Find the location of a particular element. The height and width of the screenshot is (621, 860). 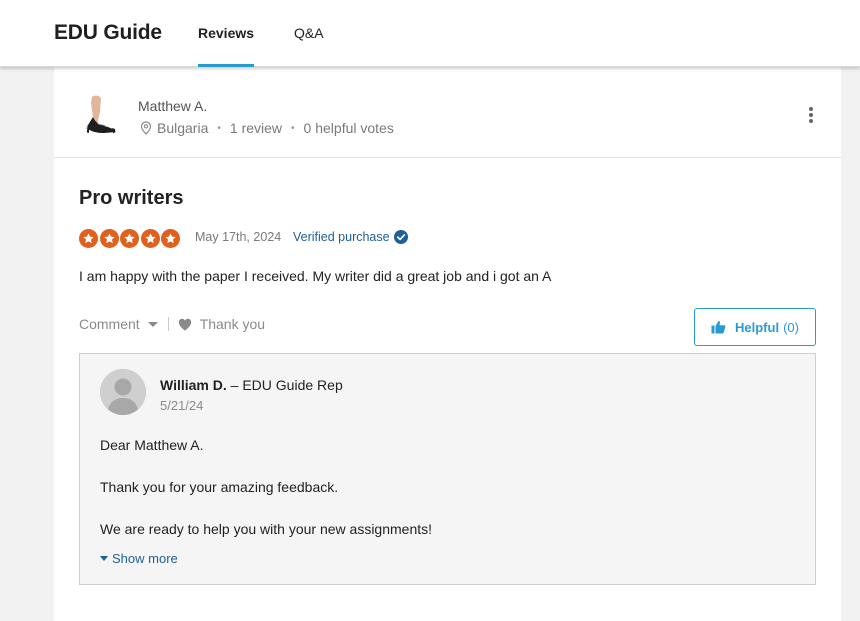

tab-qa: Q&A is located at coordinates (309, 33).